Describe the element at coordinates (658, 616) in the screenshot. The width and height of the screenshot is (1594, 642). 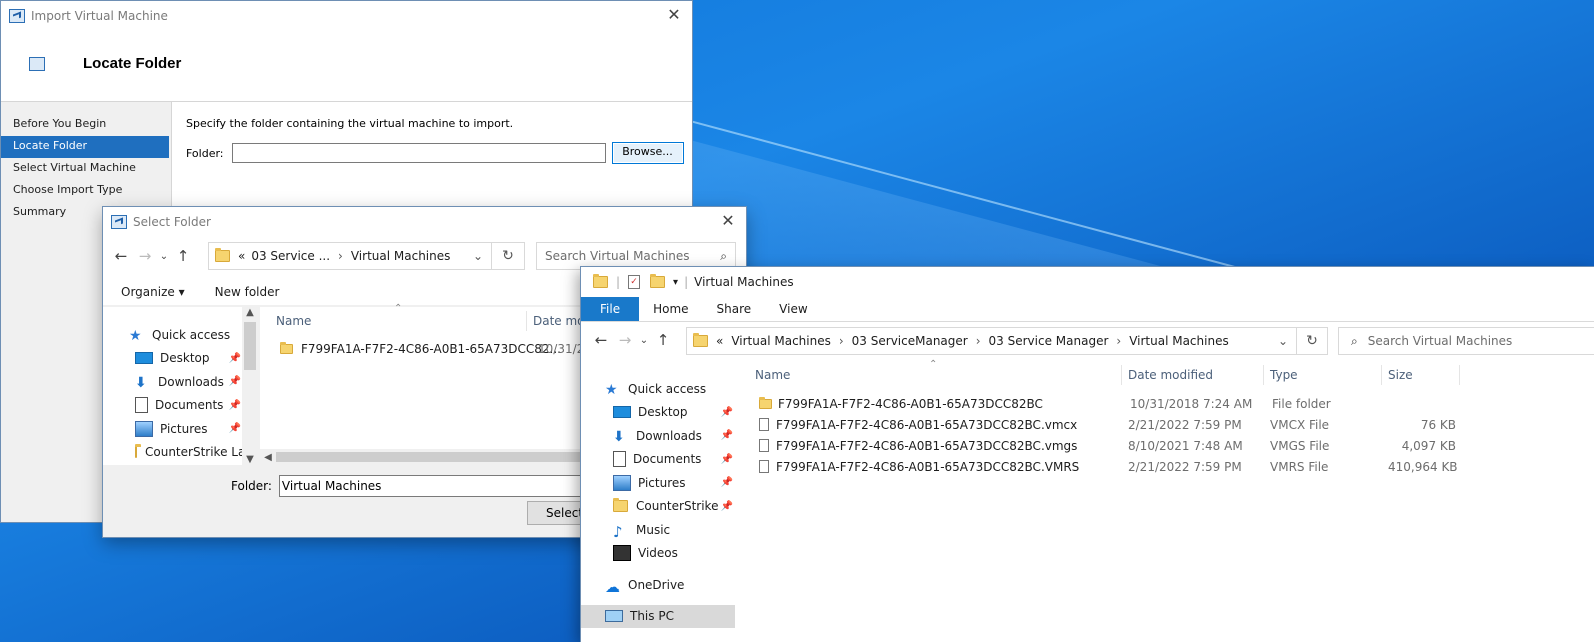
I see `tree-item-this-pc: This PC` at that location.